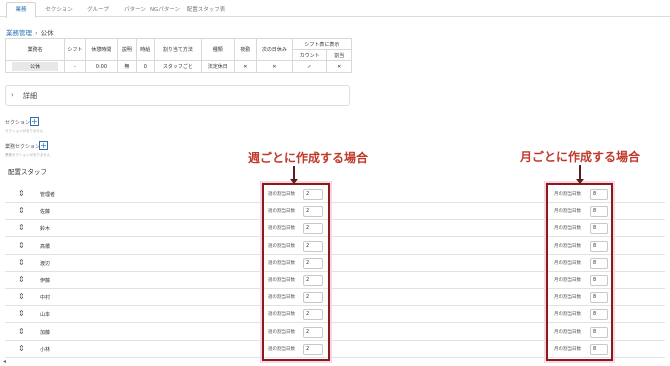 This screenshot has width=670, height=366. Describe the element at coordinates (339, 66) in the screenshot. I see `cell-assign: ✕` at that location.